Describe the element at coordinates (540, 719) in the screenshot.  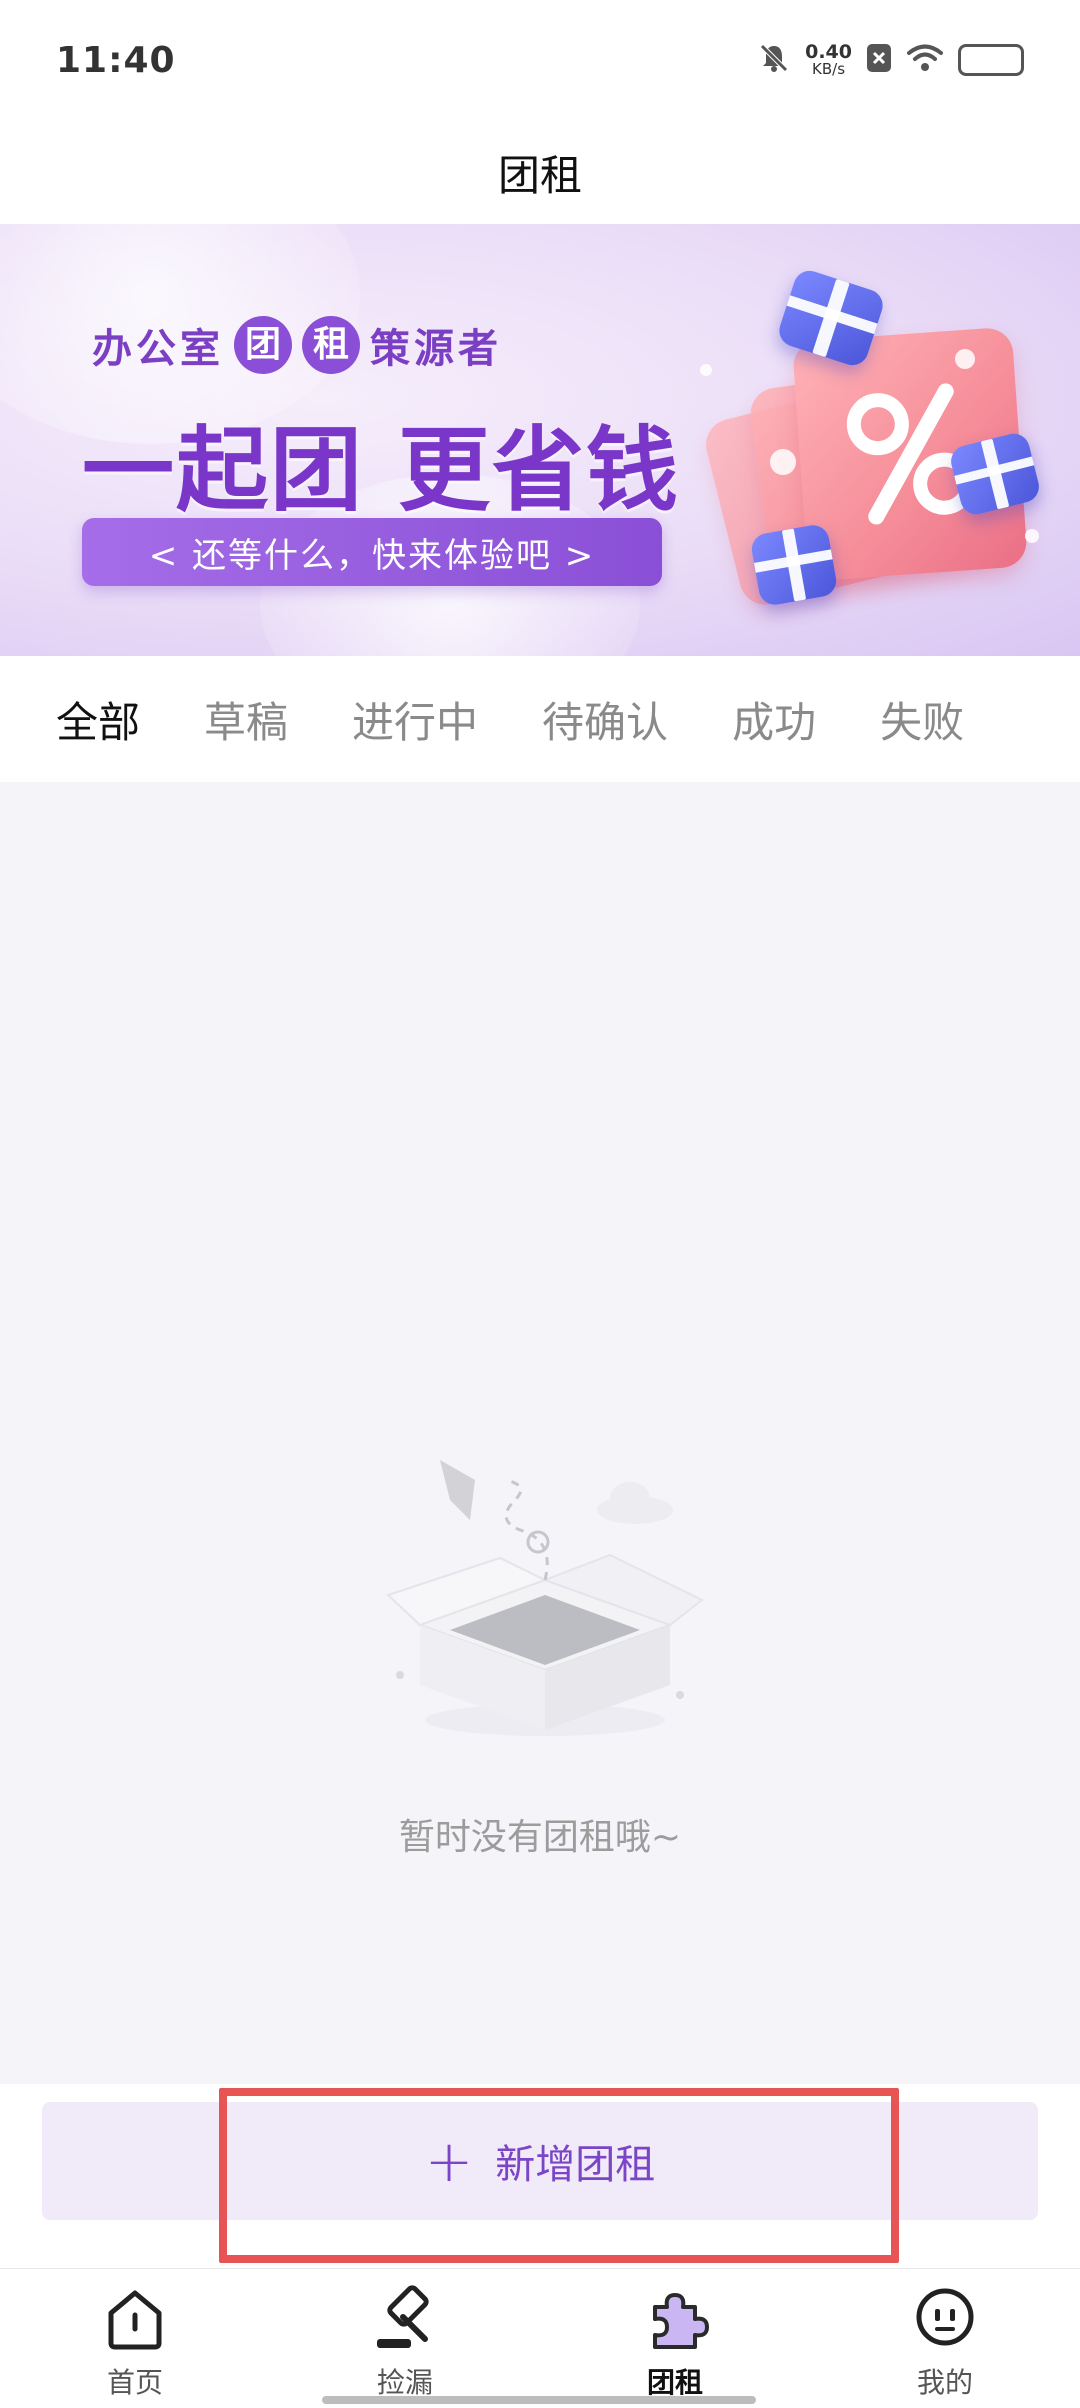
I see `status-tabs: 全部 草稿 进行中 待确认 成功 失败` at that location.